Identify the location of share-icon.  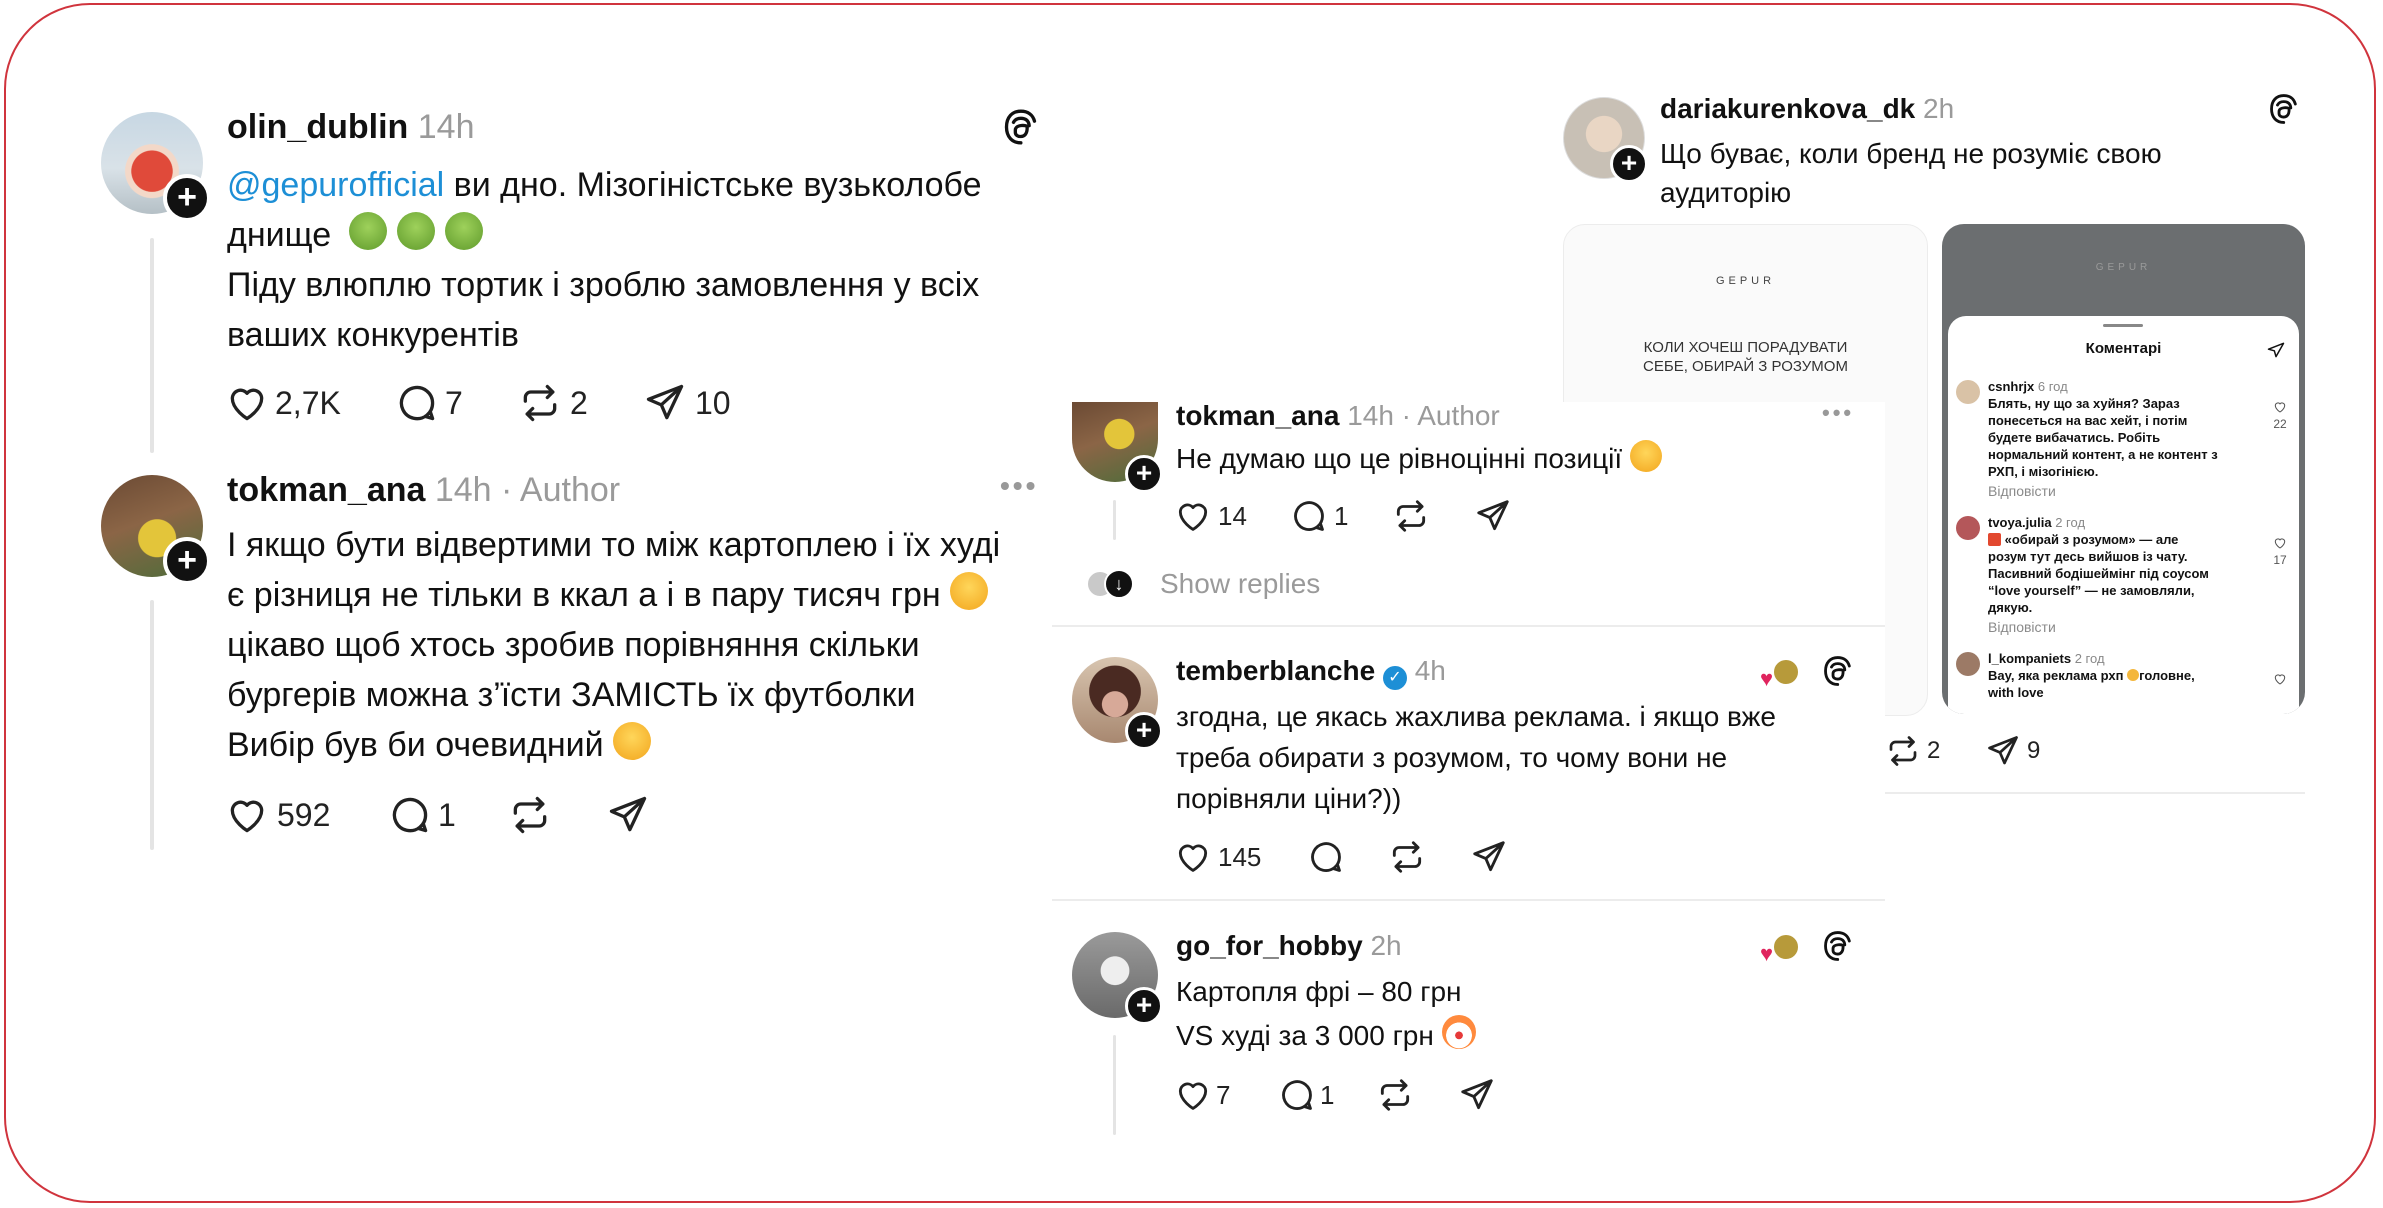
(2003, 751).